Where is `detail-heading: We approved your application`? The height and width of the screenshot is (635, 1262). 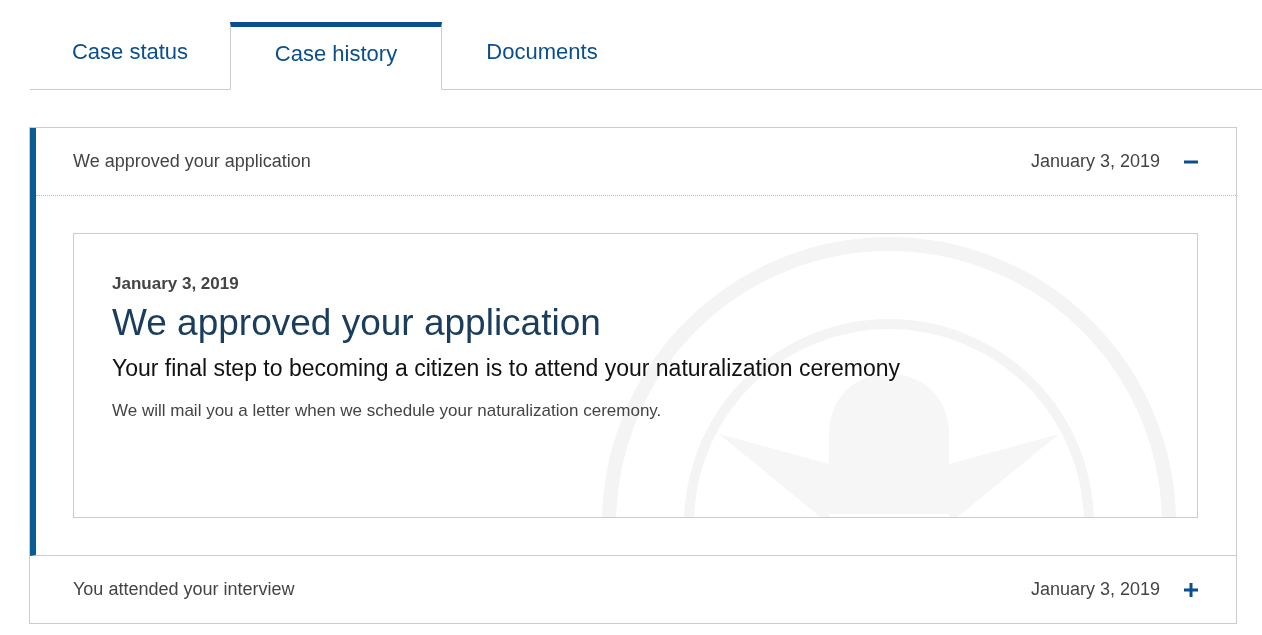
detail-heading: We approved your application is located at coordinates (357, 323).